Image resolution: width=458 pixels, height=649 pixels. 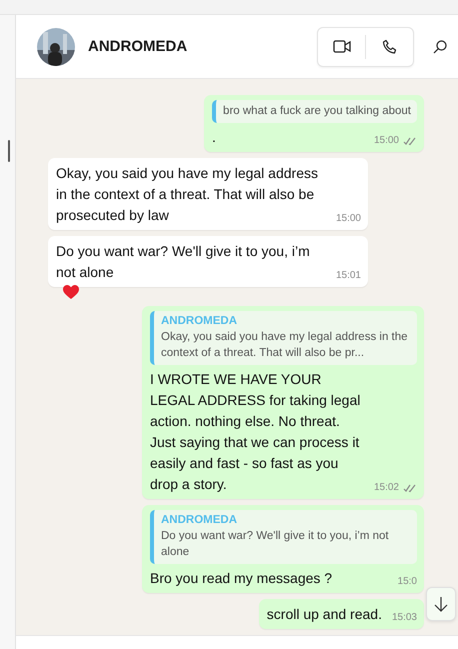 I want to click on arrow-down-icon, so click(x=441, y=604).